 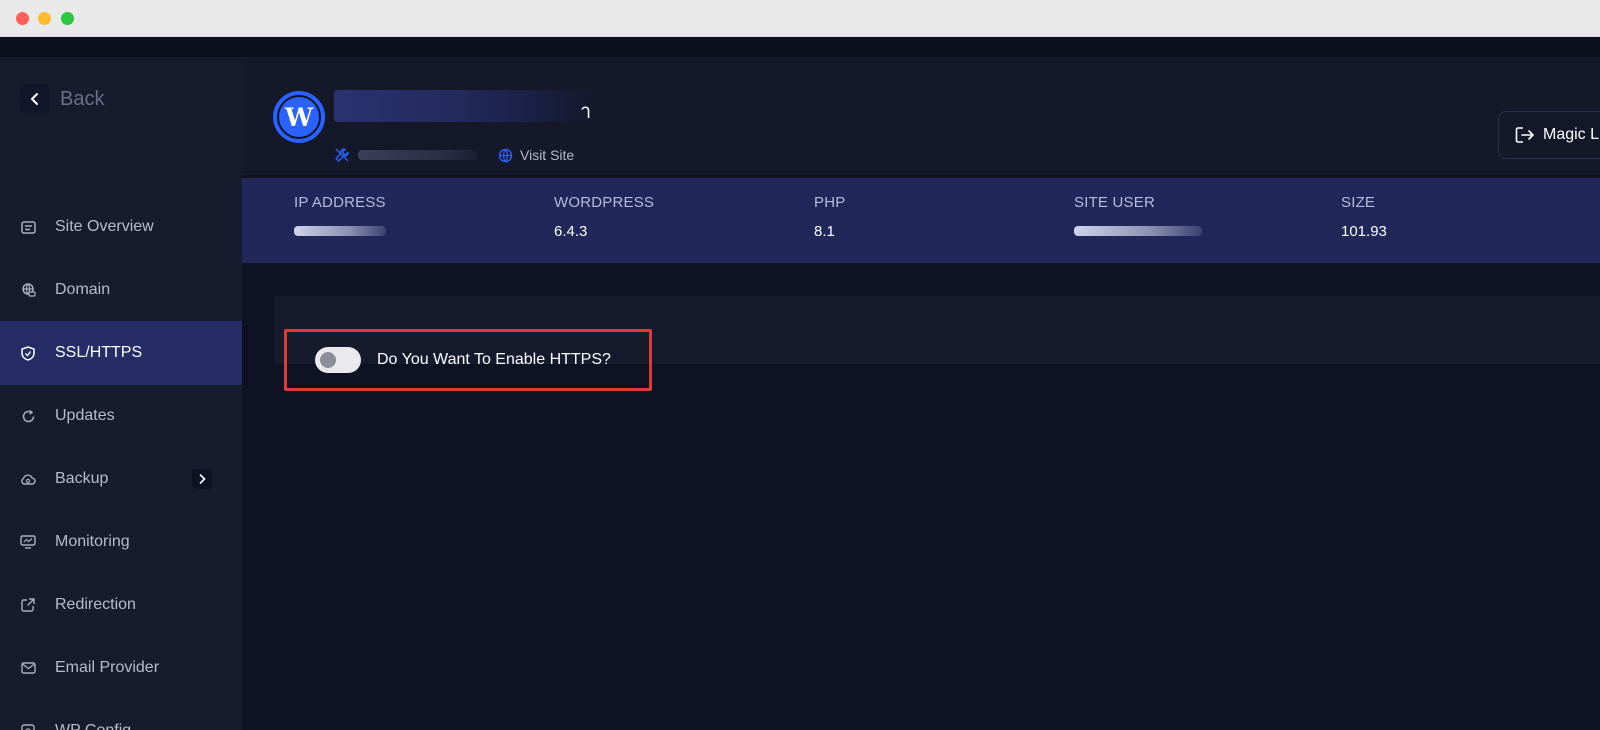 I want to click on sidebar-item-label: WP Config, so click(x=93, y=726).